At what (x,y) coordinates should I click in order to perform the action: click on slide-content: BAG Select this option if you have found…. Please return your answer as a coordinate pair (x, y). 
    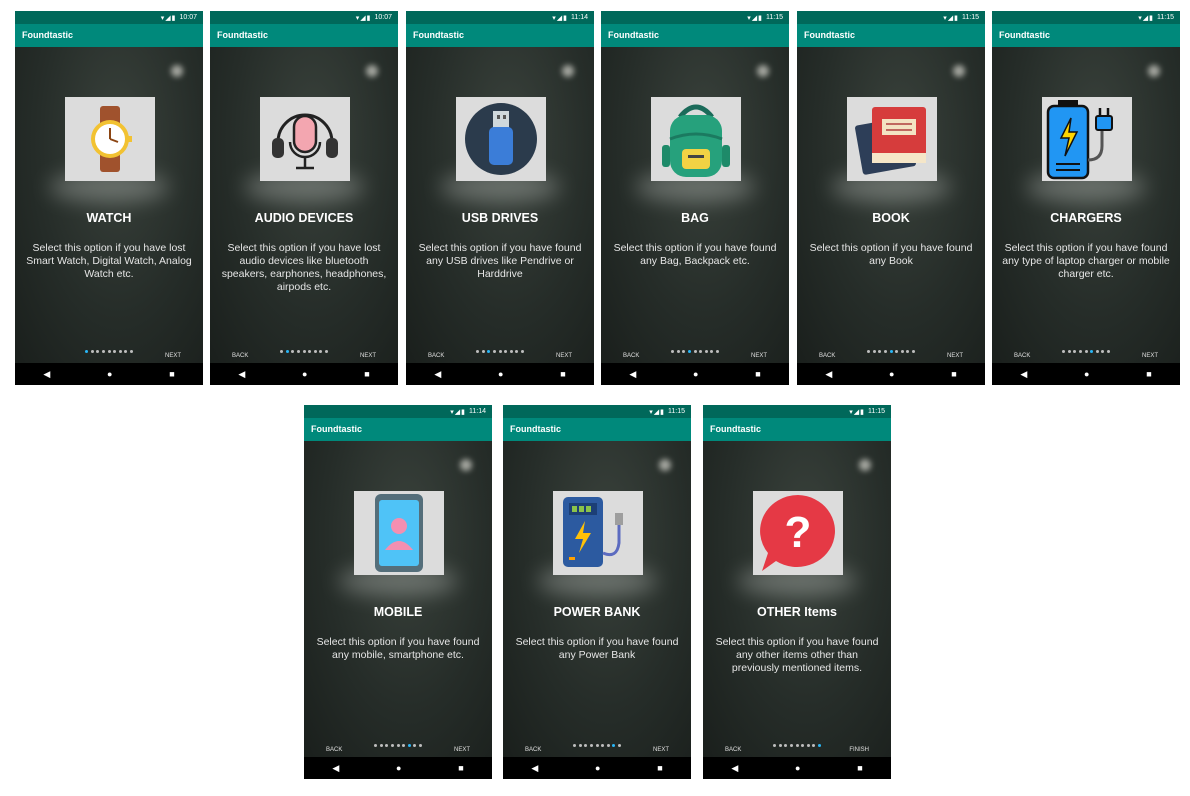
    Looking at the image, I should click on (695, 205).